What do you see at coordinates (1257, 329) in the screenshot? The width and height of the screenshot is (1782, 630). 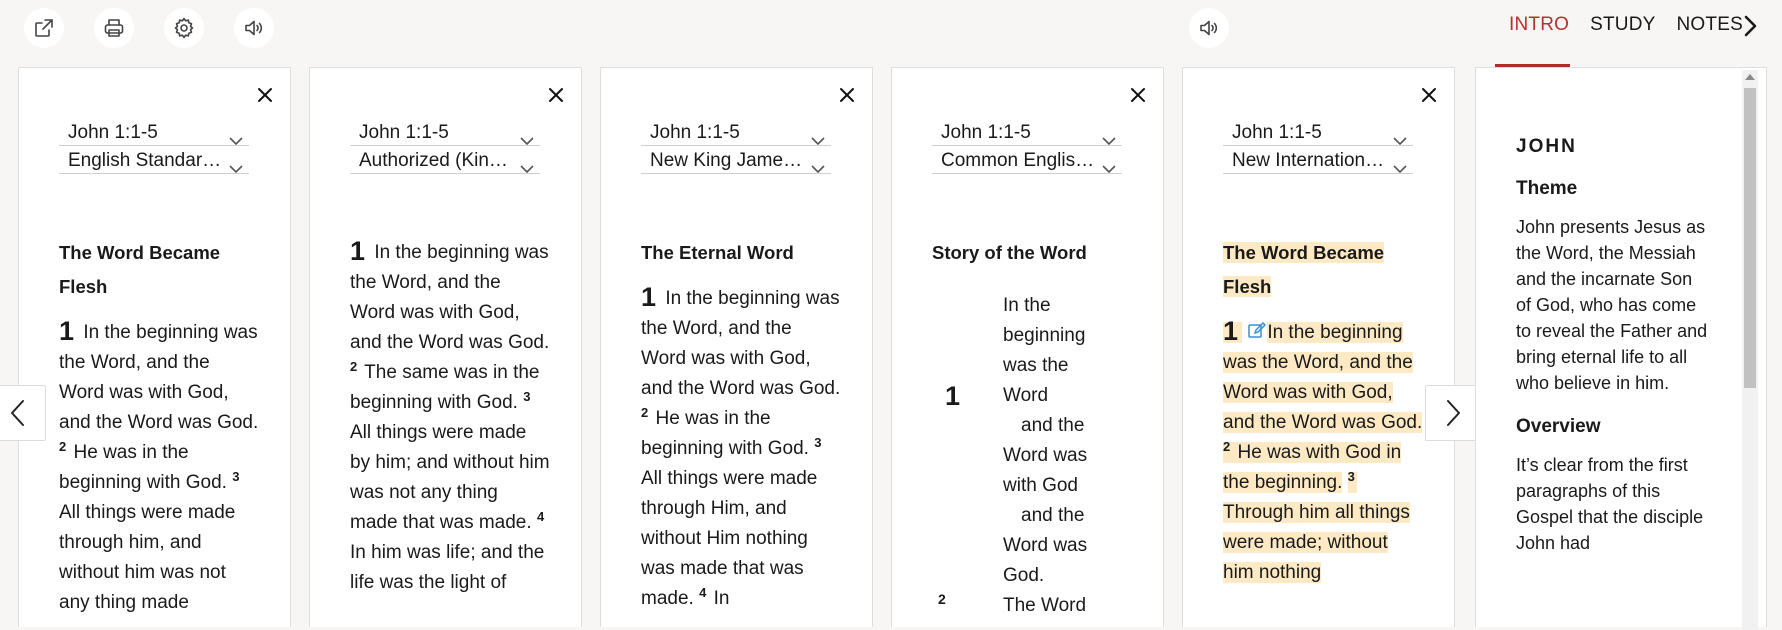 I see `note-edit-icon` at bounding box center [1257, 329].